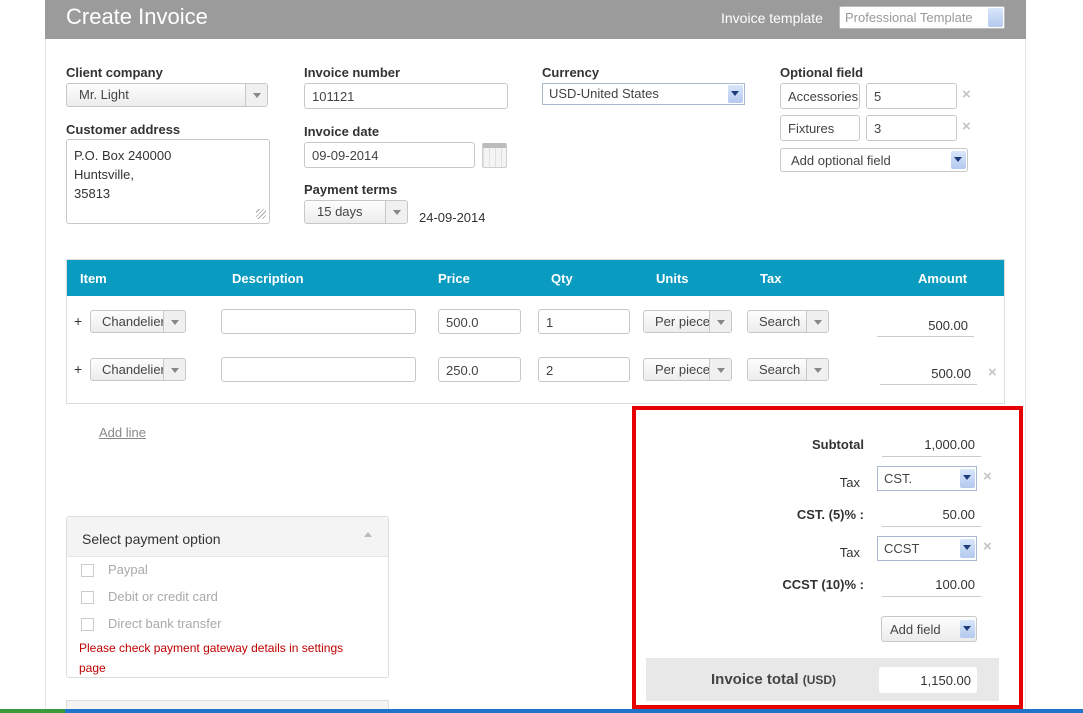 This screenshot has height=713, width=1083. Describe the element at coordinates (911, 128) in the screenshot. I see `optional-field-value-input: 3` at that location.